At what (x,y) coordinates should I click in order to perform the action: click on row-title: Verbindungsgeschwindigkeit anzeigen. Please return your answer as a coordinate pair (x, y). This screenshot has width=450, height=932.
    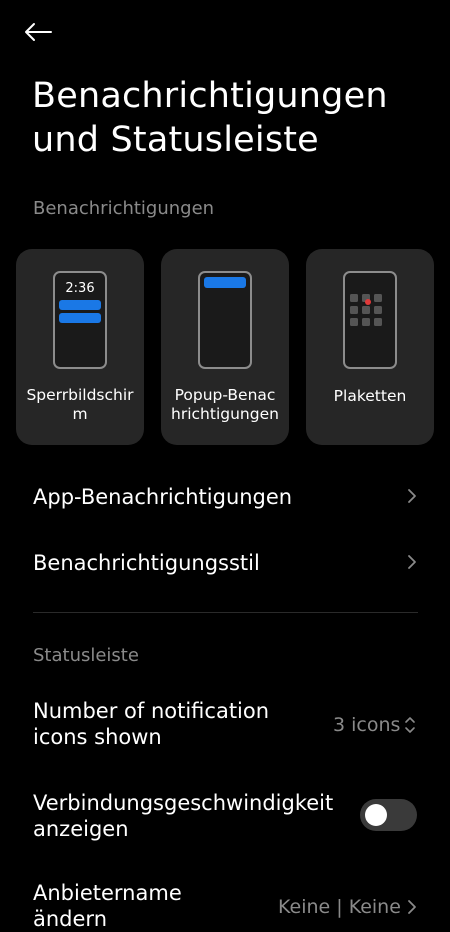
    Looking at the image, I should click on (183, 816).